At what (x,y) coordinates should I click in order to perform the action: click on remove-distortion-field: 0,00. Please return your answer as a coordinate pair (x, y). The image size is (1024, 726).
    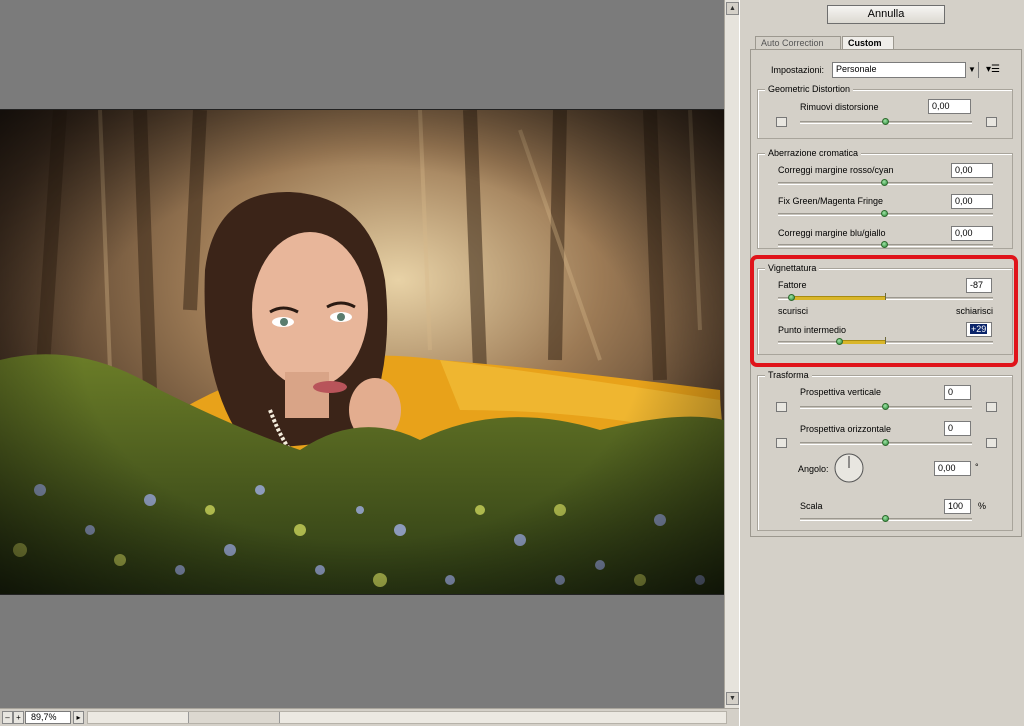
    Looking at the image, I should click on (949, 106).